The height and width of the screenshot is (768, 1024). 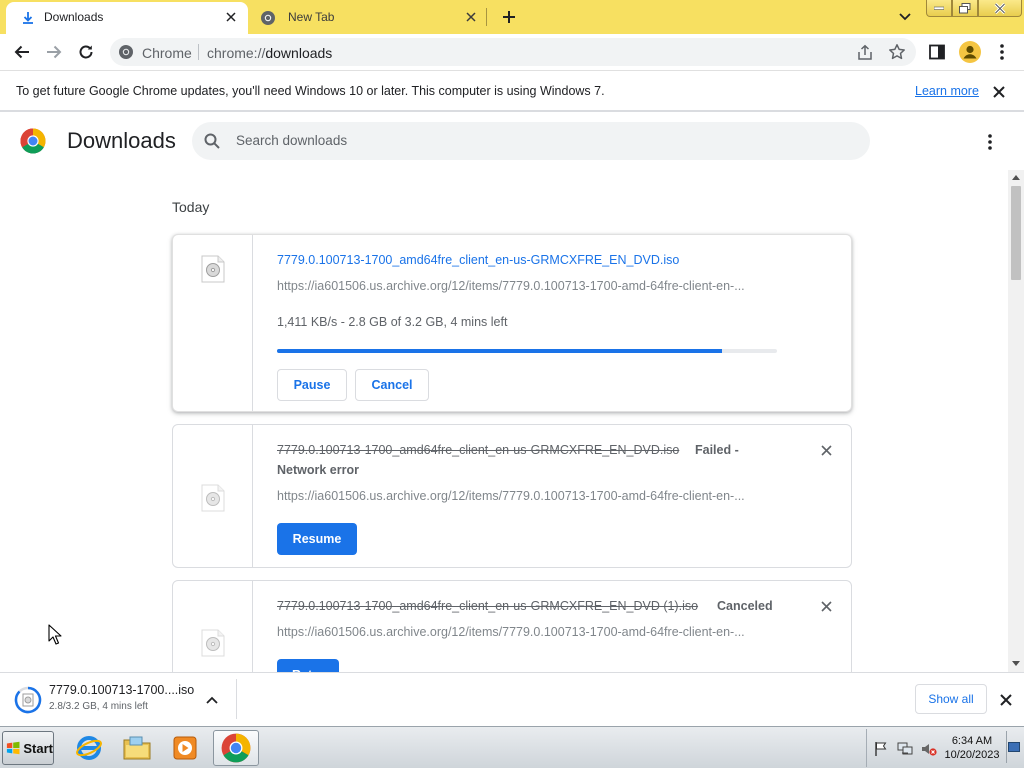 What do you see at coordinates (212, 141) in the screenshot?
I see `search-icon` at bounding box center [212, 141].